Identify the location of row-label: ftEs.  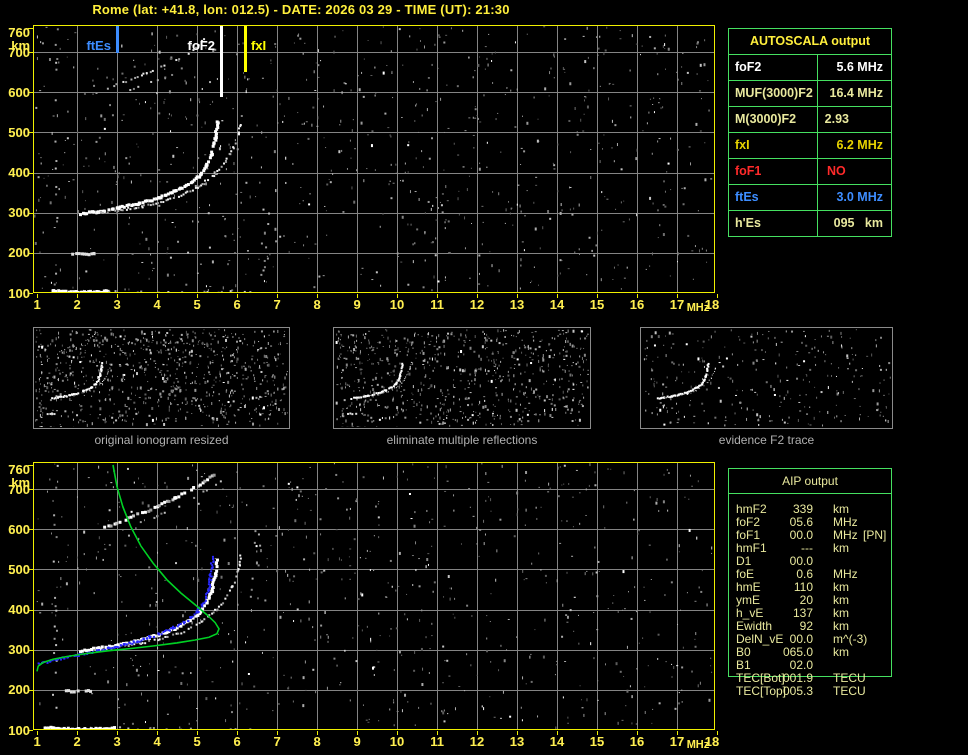
(773, 197).